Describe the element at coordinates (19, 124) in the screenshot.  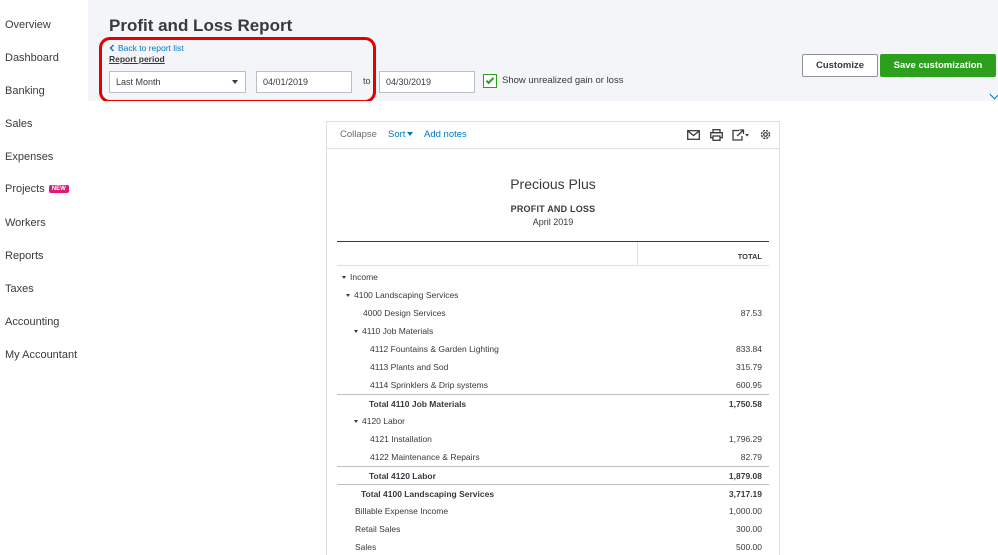
I see `nav-sales: Sales` at that location.